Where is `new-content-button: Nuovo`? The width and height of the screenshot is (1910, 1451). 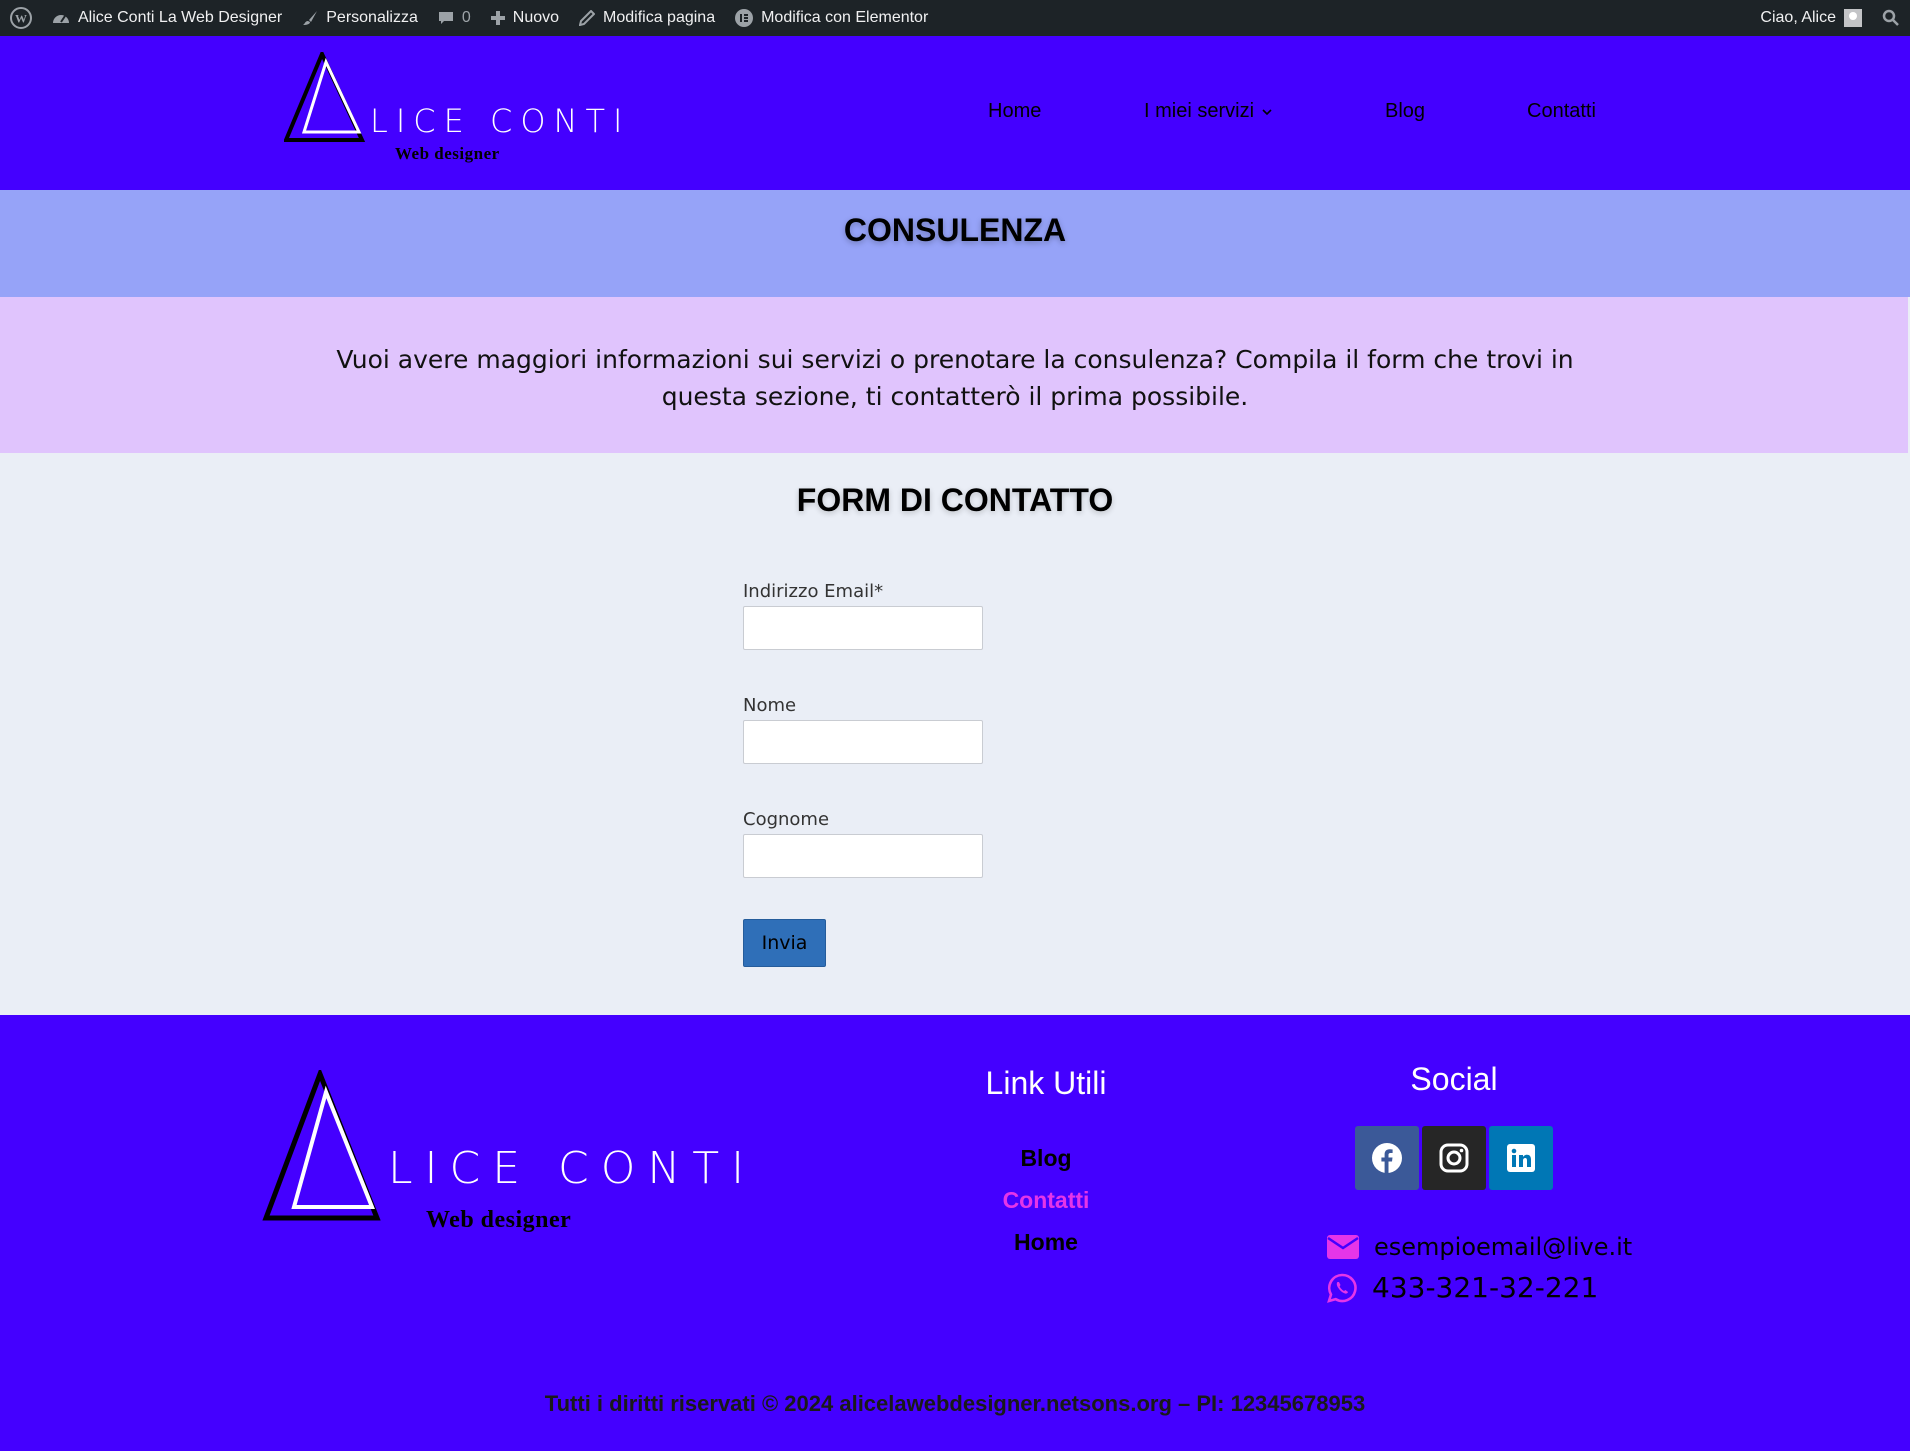 new-content-button: Nuovo is located at coordinates (525, 18).